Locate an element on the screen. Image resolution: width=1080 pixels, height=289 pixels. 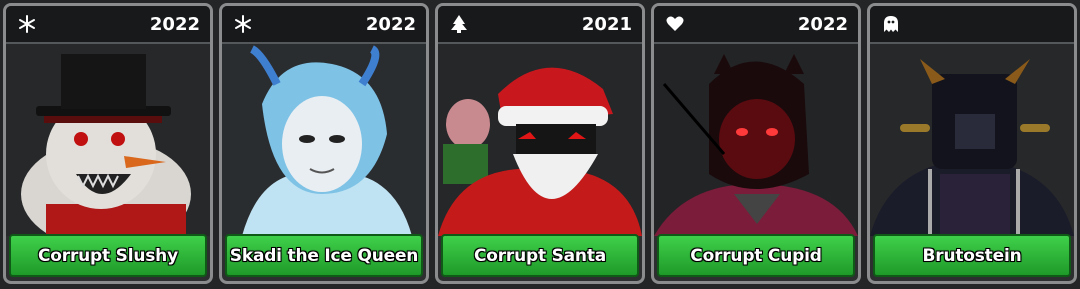
character-name-button: Corrupt Slushy is located at coordinates (108, 255).